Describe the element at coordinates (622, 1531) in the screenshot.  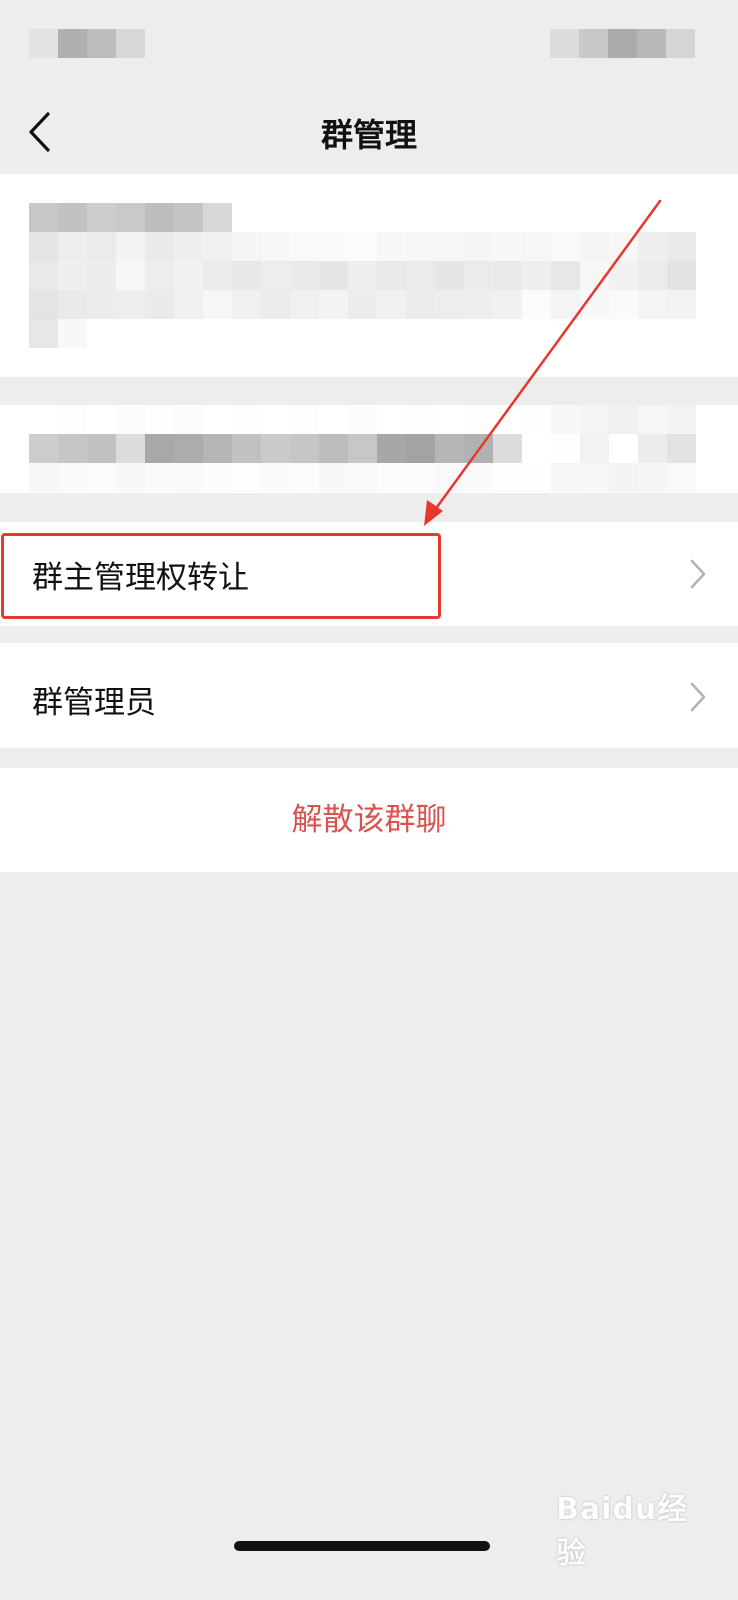
I see `baidu-watermark: Baidu经验` at that location.